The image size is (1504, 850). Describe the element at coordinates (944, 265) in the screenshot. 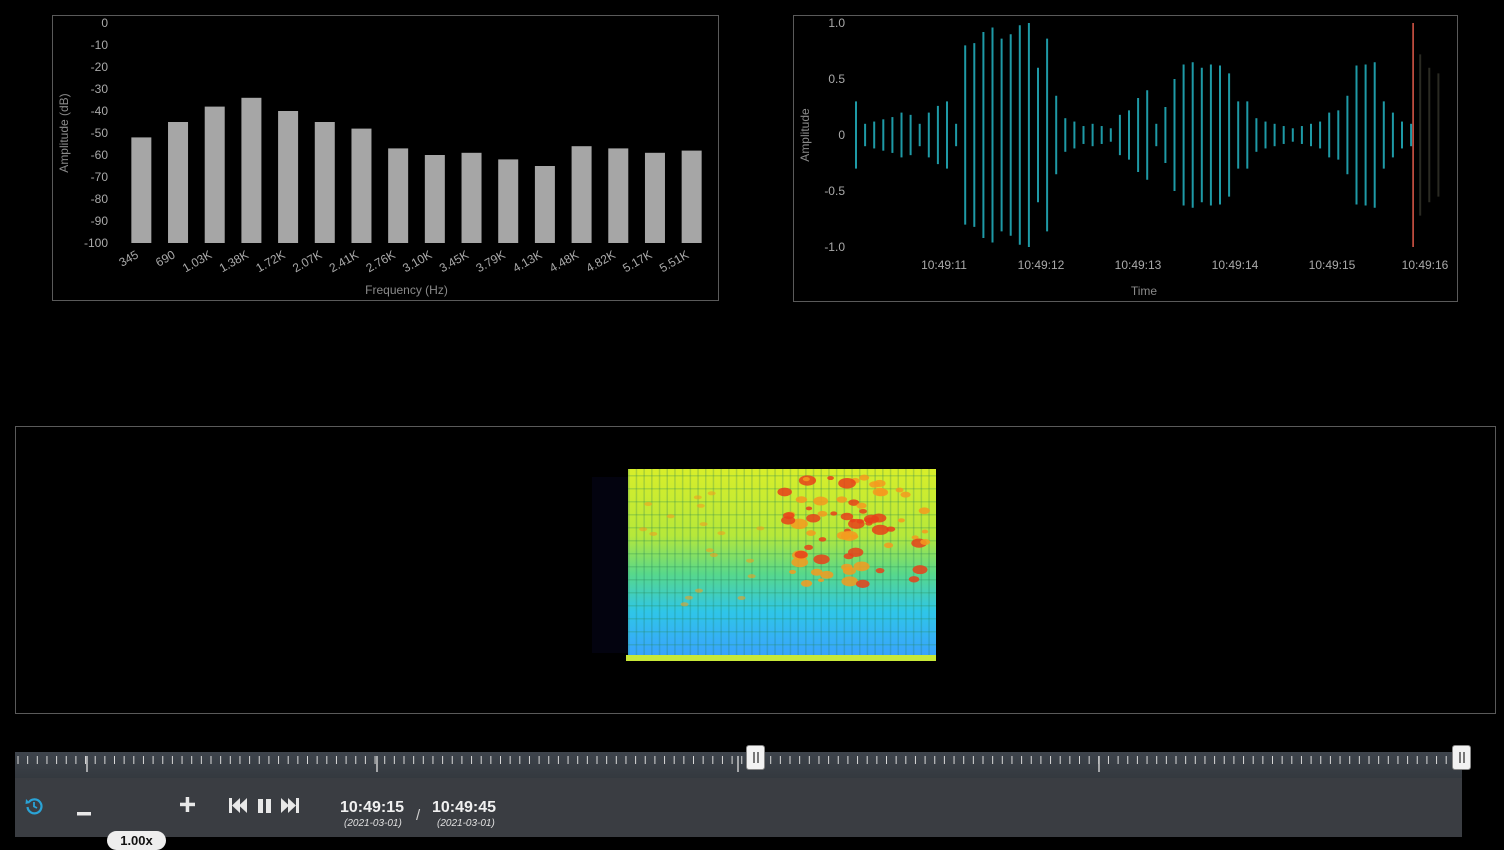

I see `x-tick-label: 10:49:11` at that location.